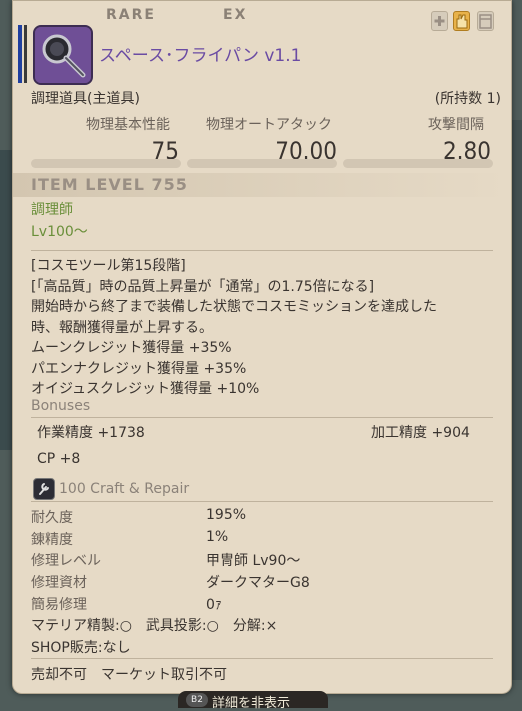  I want to click on equip-level: Lv100～, so click(59, 232).